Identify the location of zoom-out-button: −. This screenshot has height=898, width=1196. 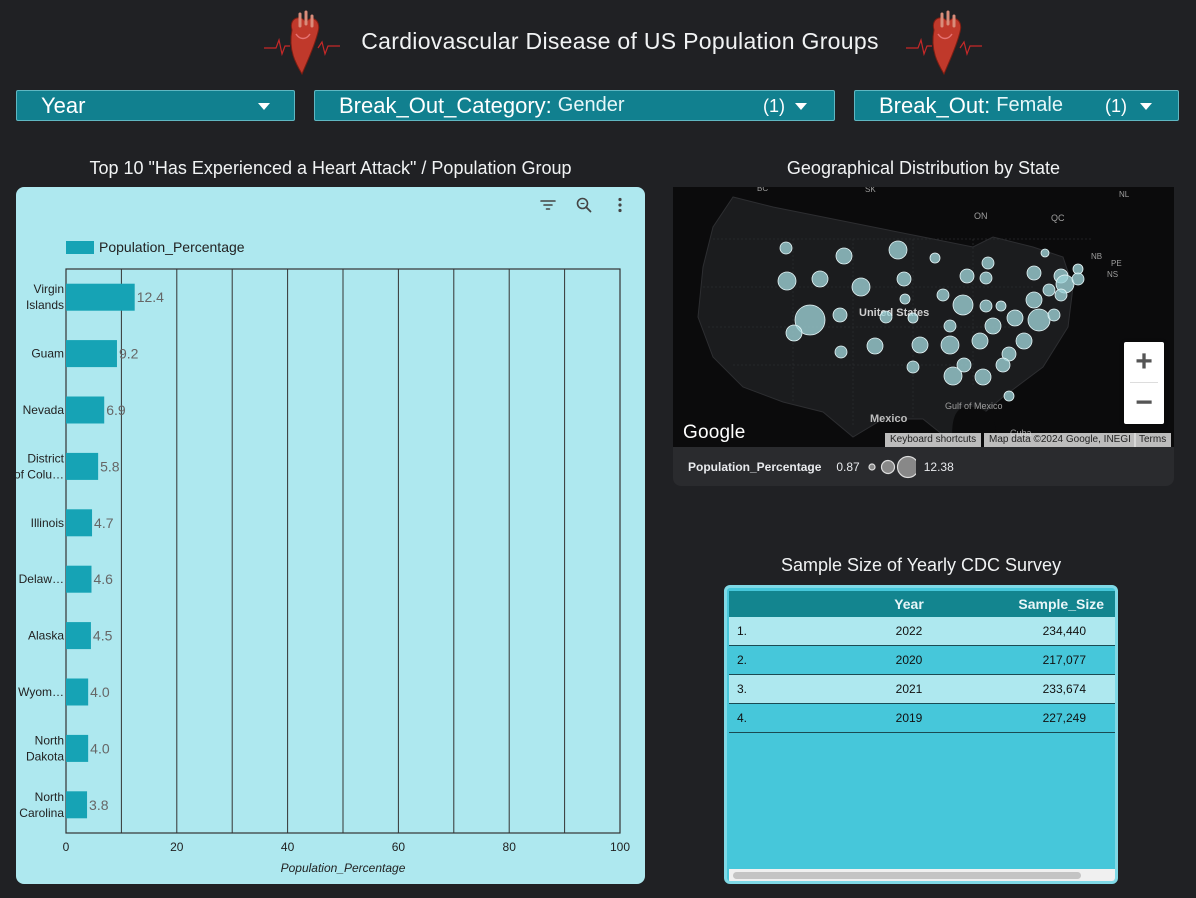
(1144, 403).